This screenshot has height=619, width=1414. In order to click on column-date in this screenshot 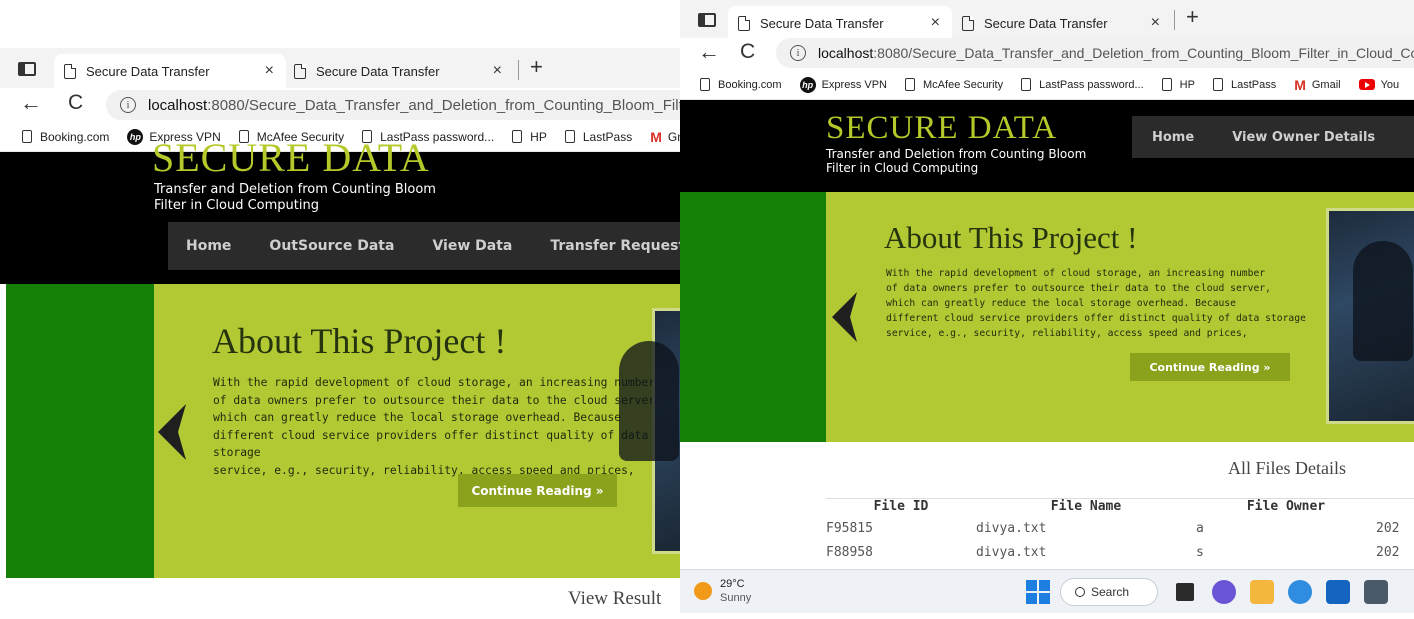, I will do `click(1395, 507)`.